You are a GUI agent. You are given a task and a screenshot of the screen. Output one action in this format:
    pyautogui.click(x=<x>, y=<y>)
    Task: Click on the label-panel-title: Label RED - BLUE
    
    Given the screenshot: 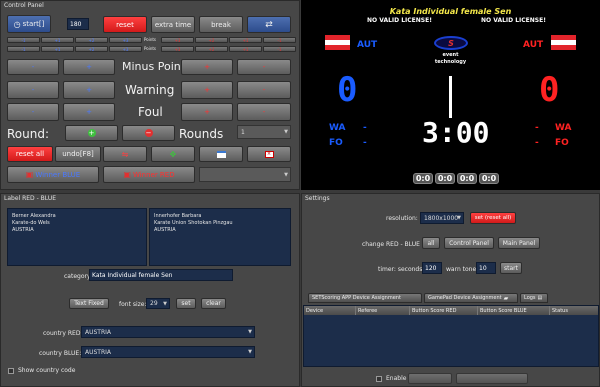 What is the action you would take?
    pyautogui.click(x=30, y=198)
    